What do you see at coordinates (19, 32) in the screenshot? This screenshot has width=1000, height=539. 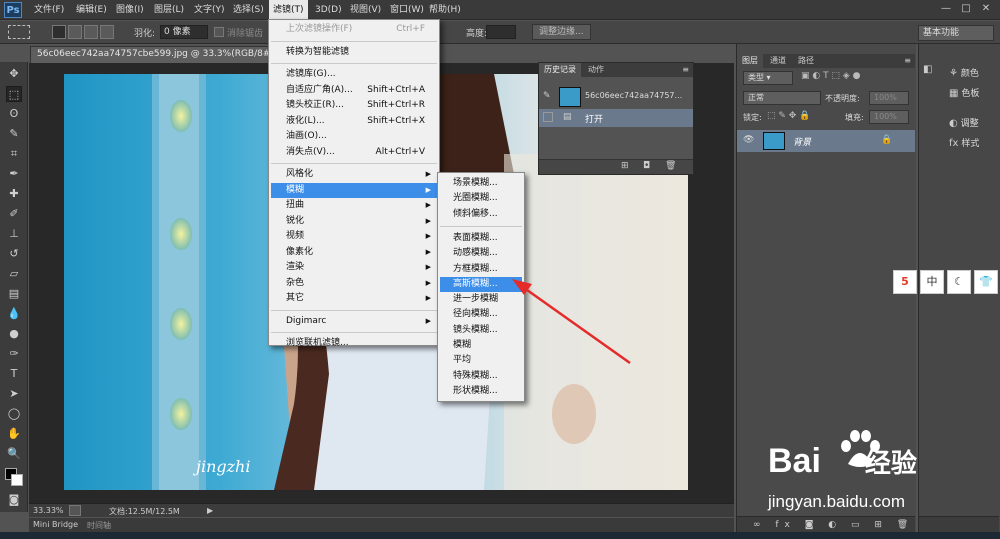 I see `marquee-tool-icon` at bounding box center [19, 32].